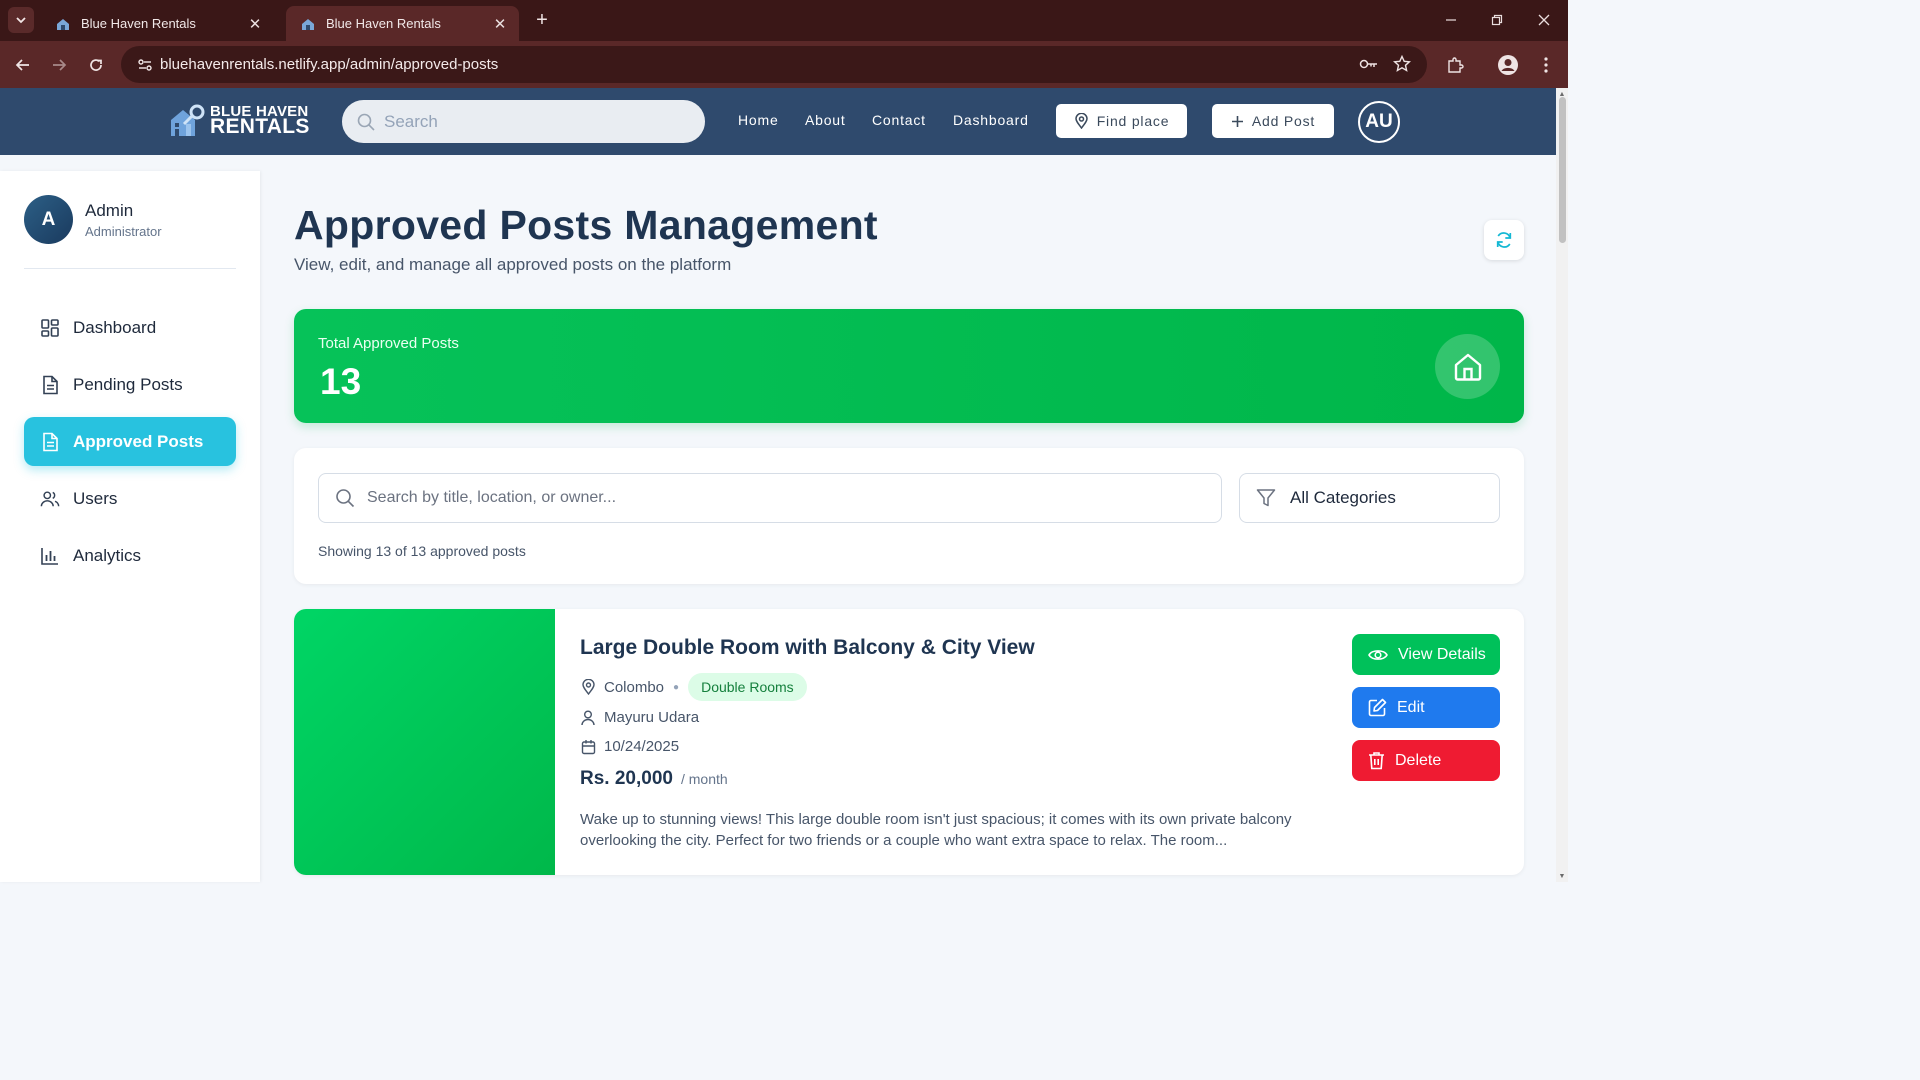  I want to click on tab-title: Blue Haven Rentals, so click(383, 23).